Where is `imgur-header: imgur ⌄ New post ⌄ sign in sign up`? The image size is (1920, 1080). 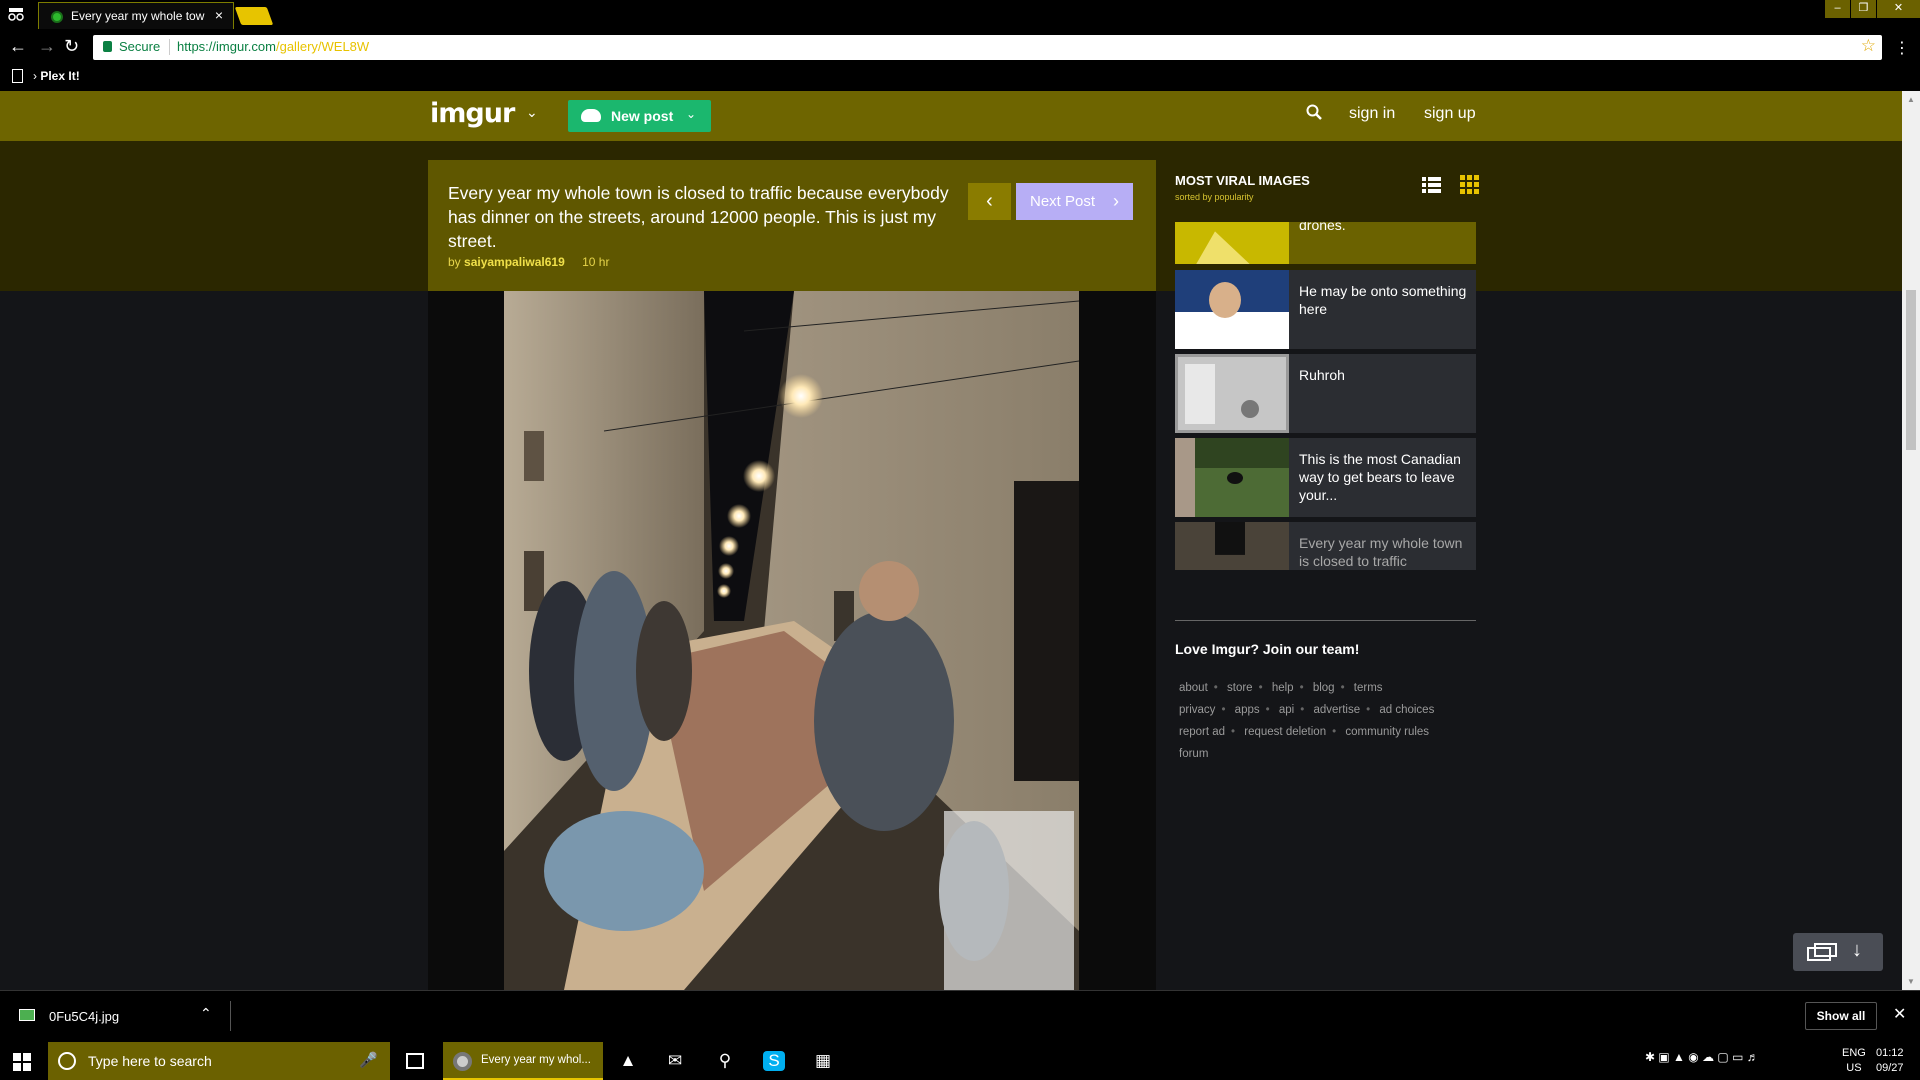
imgur-header: imgur ⌄ New post ⌄ sign in sign up is located at coordinates (951, 116).